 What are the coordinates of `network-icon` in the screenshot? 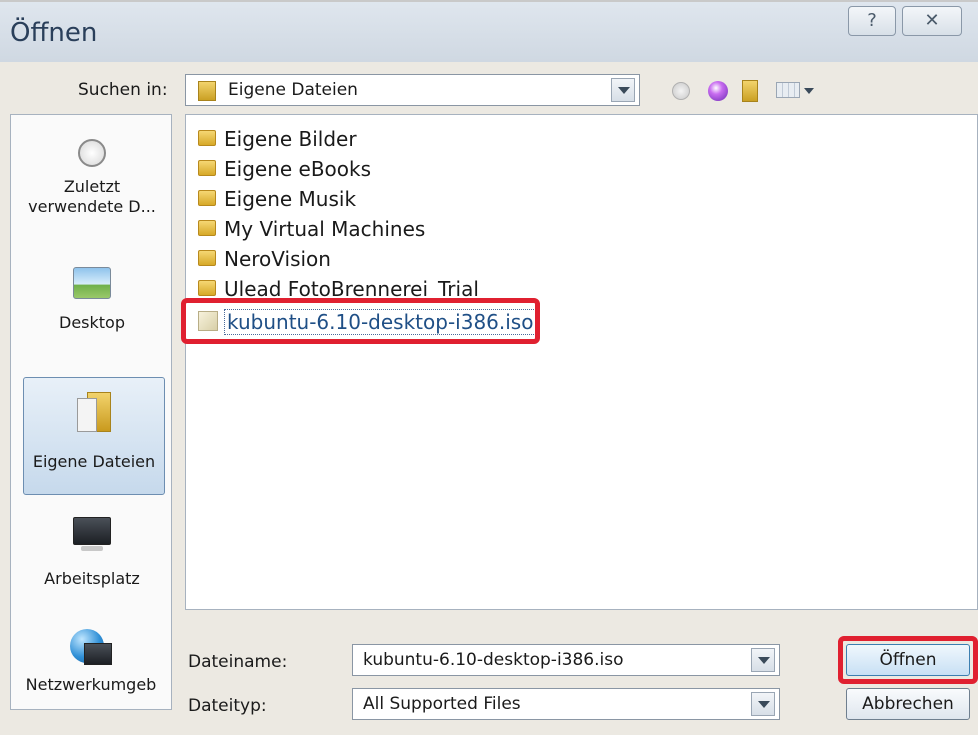 It's located at (91, 649).